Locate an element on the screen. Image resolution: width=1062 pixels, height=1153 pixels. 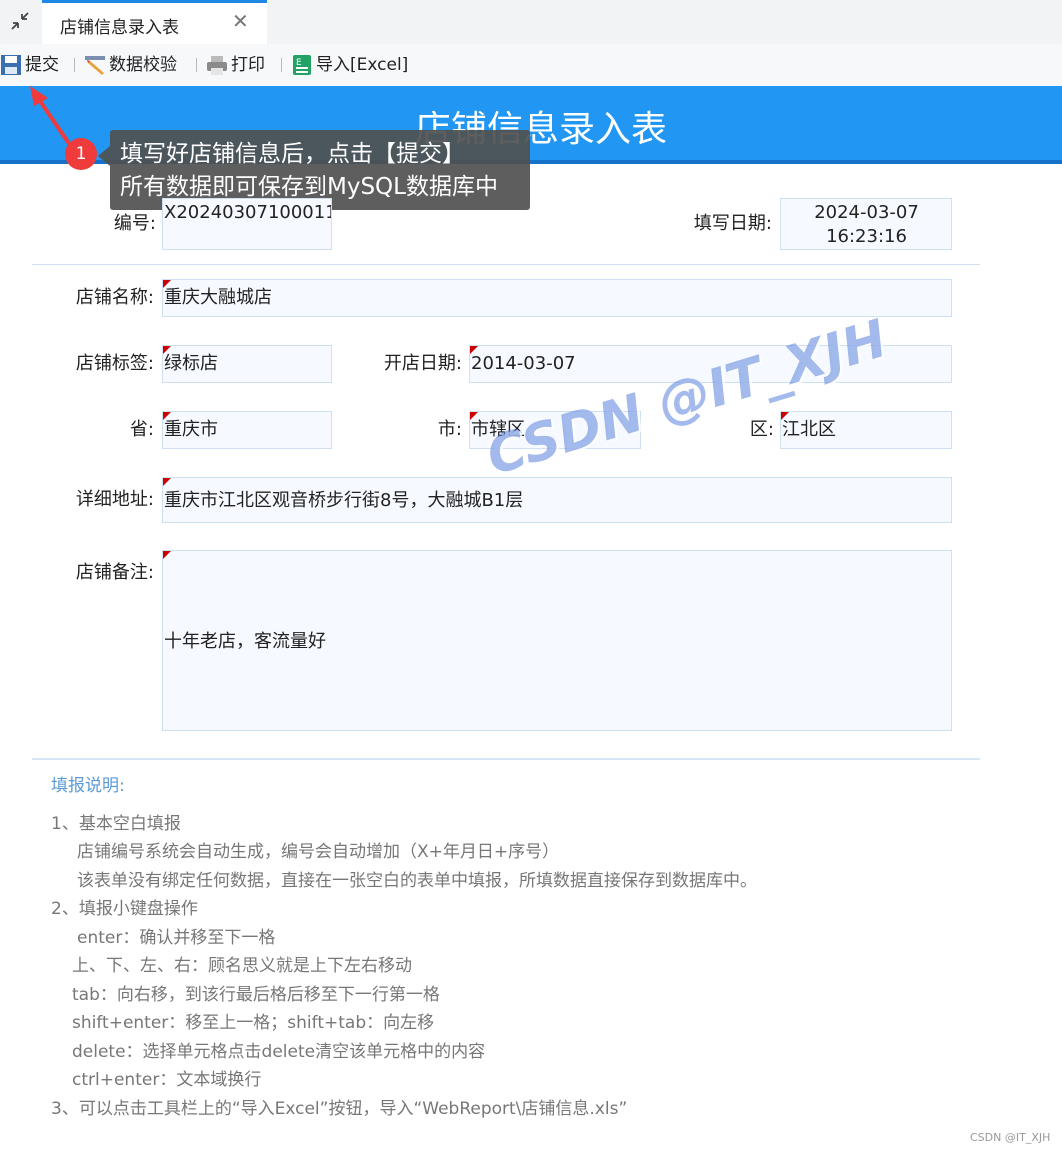
district-field: 江北区 is located at coordinates (866, 430).